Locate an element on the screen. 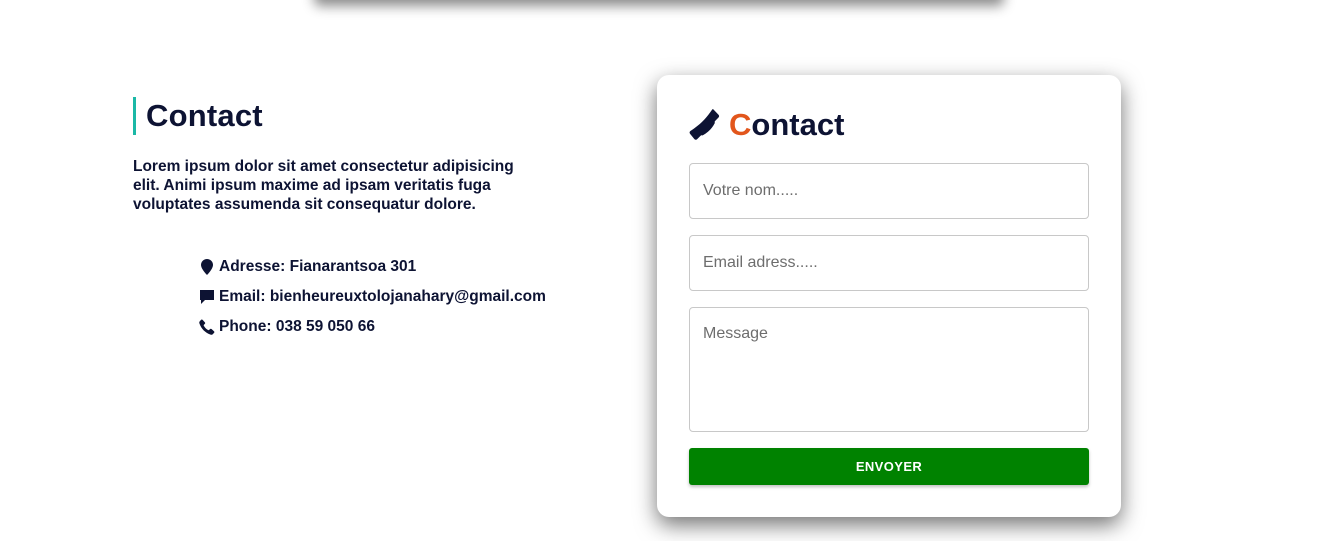  form-title-first-letter: C is located at coordinates (740, 124).